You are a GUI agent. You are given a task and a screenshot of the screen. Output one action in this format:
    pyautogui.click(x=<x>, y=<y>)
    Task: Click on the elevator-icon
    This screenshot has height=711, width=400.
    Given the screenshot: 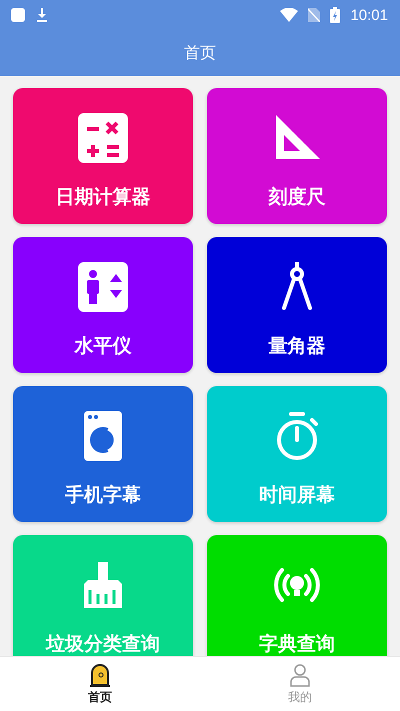 What is the action you would take?
    pyautogui.click(x=103, y=287)
    